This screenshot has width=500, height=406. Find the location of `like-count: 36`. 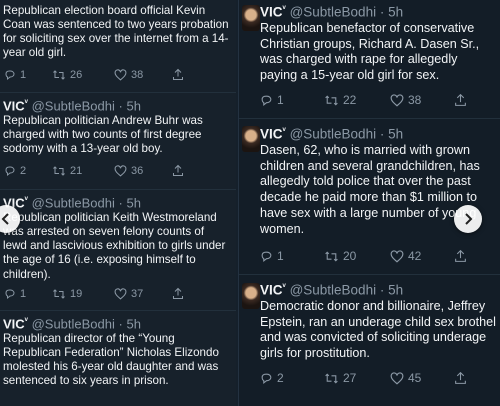

like-count: 36 is located at coordinates (137, 170).